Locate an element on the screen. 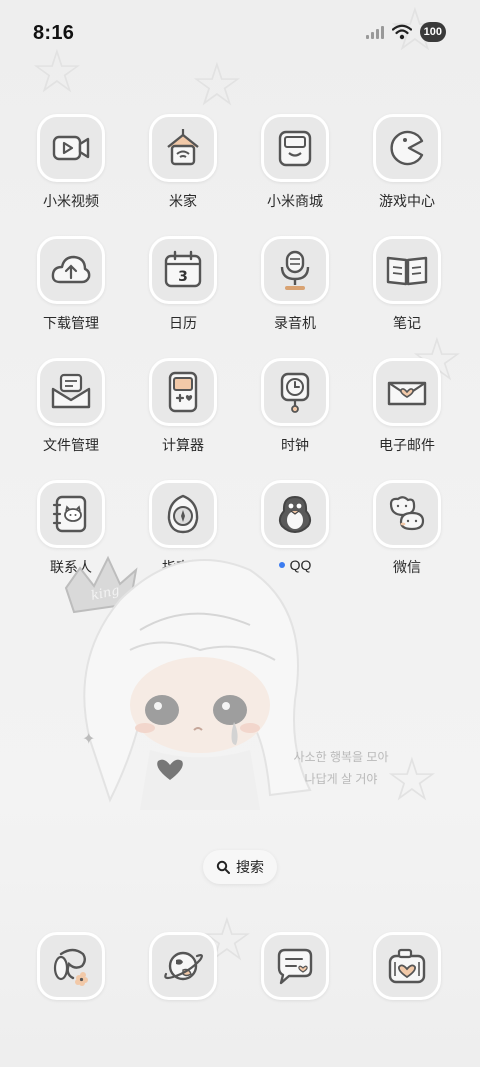 This screenshot has height=1067, width=480. contact-book-icon is located at coordinates (71, 514).